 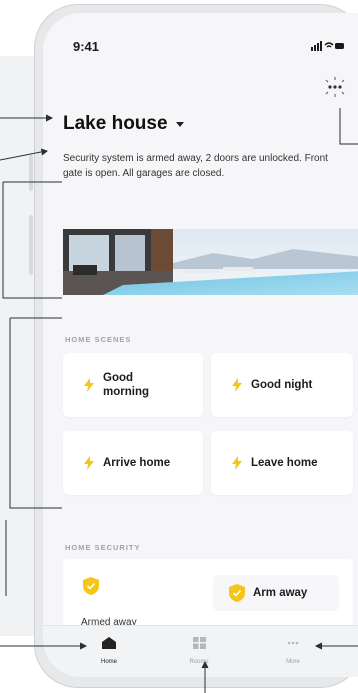 What do you see at coordinates (109, 650) in the screenshot?
I see `tab-home: Home` at bounding box center [109, 650].